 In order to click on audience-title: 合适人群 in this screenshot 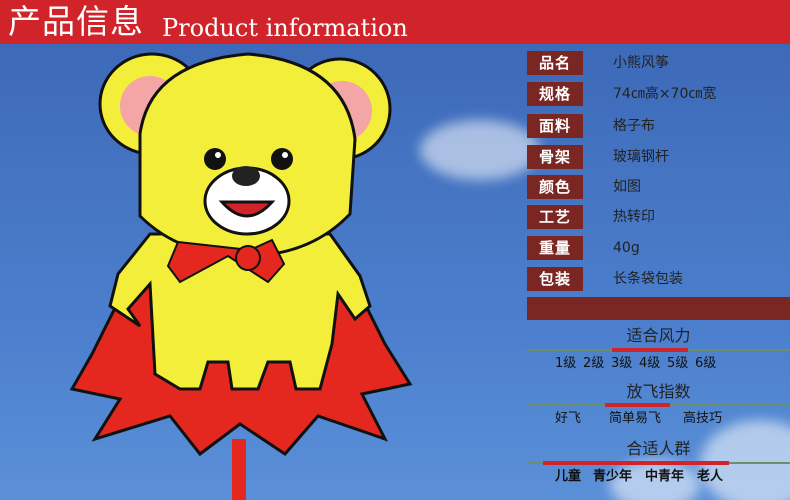, I will do `click(658, 448)`.